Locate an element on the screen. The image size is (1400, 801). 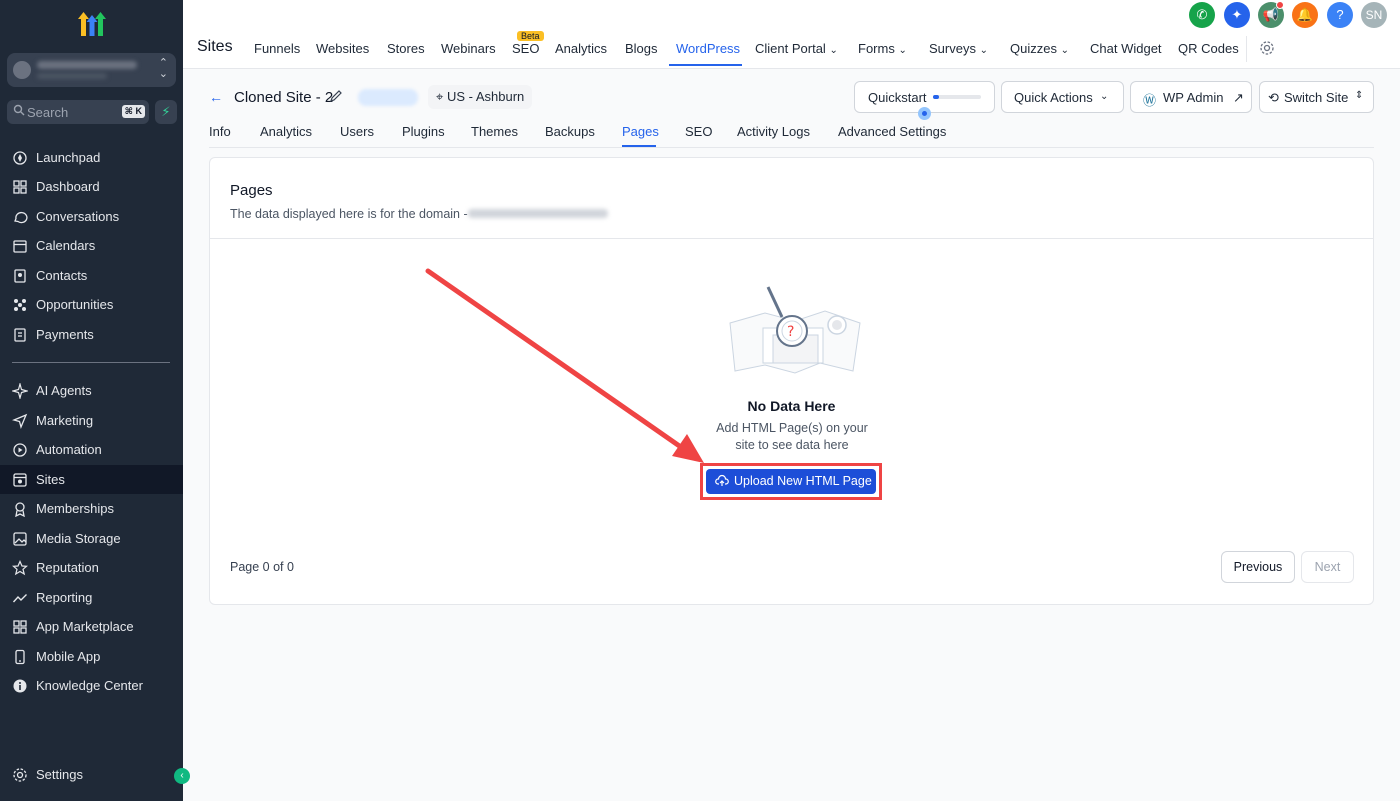
tab-websites: Websites is located at coordinates (342, 48).